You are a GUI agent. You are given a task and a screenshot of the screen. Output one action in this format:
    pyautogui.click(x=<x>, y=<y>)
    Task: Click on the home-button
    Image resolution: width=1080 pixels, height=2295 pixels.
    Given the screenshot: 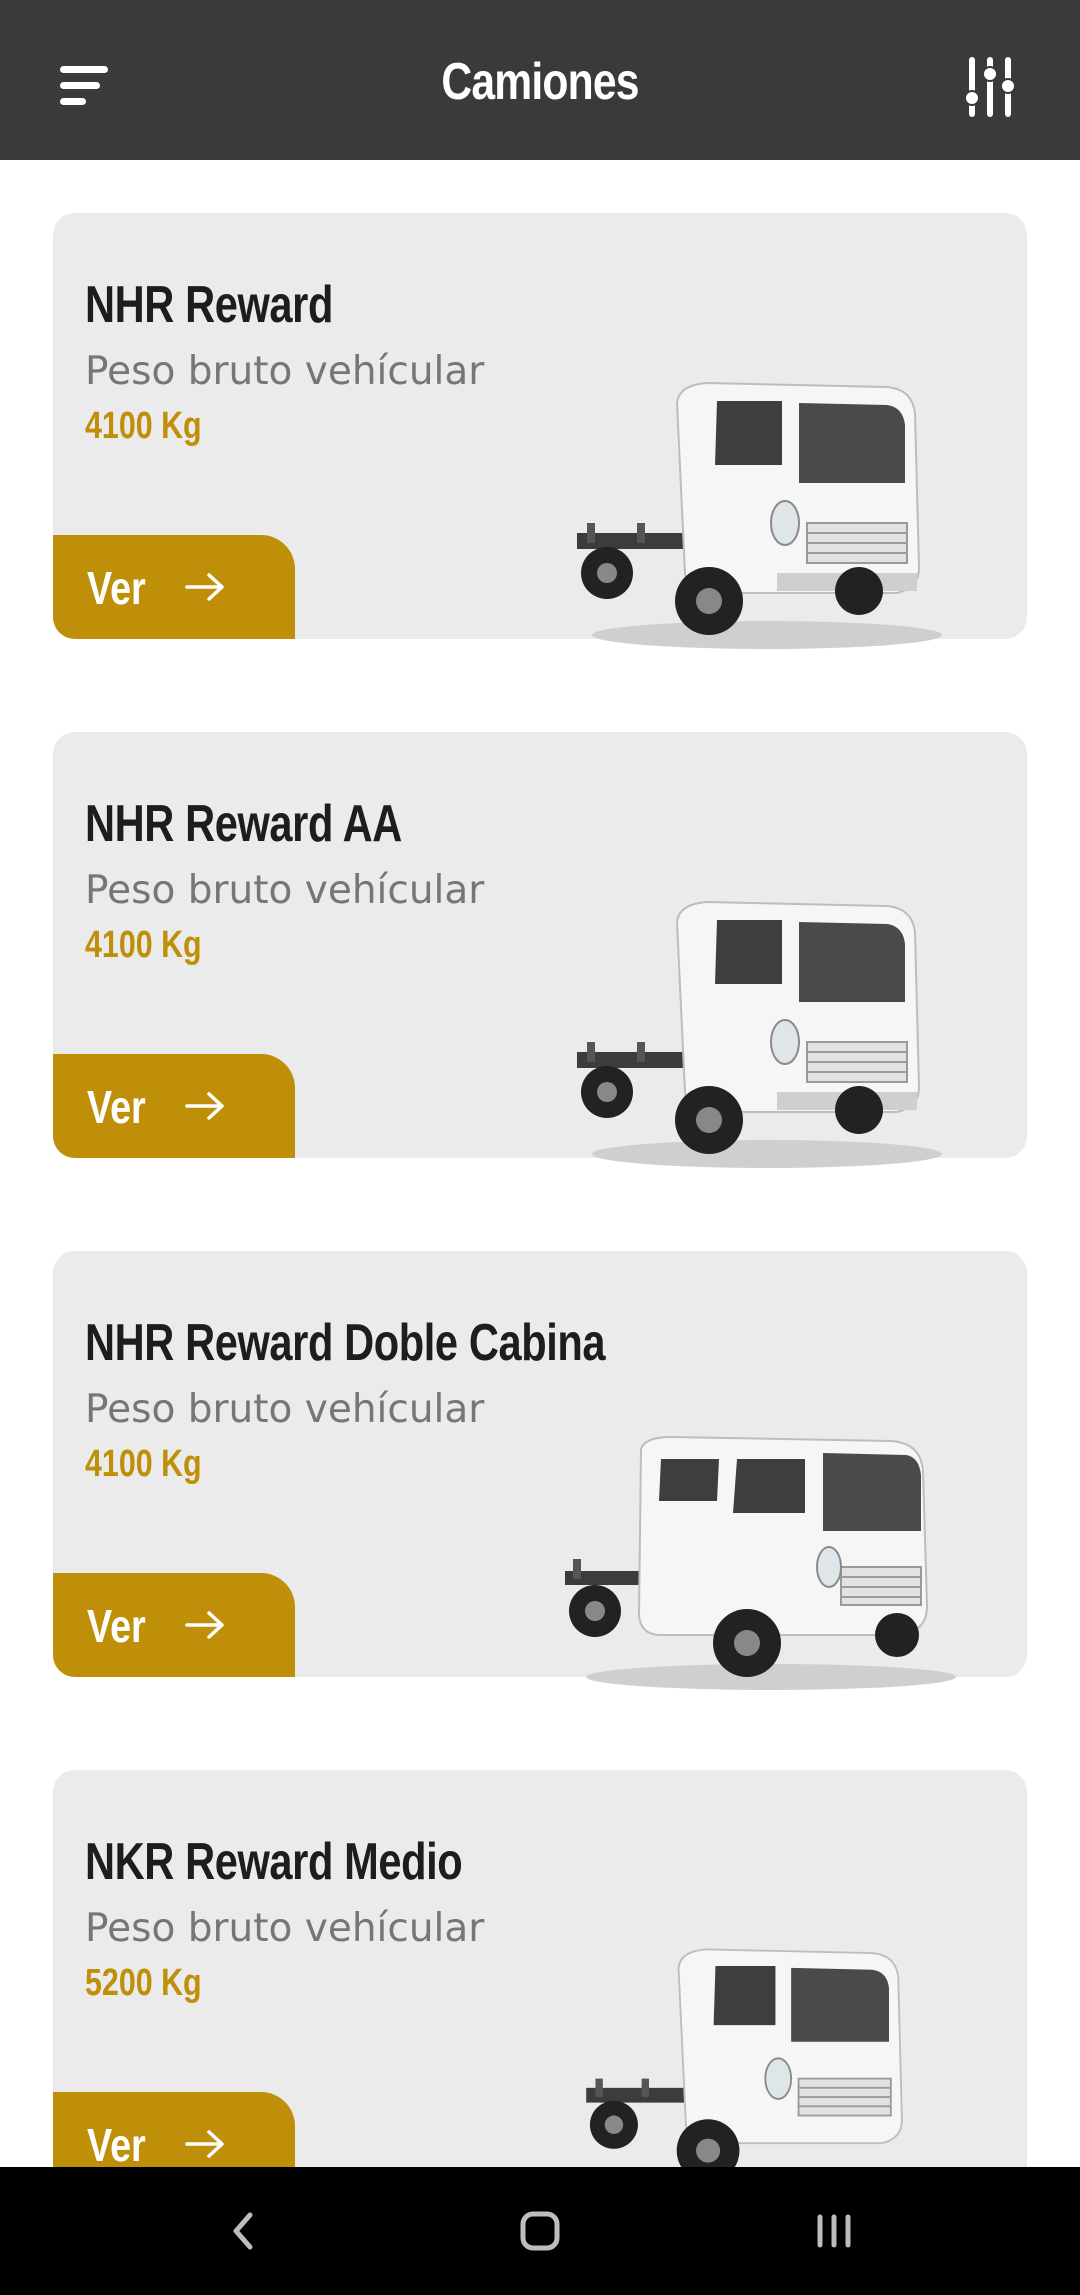 What is the action you would take?
    pyautogui.click(x=540, y=2231)
    